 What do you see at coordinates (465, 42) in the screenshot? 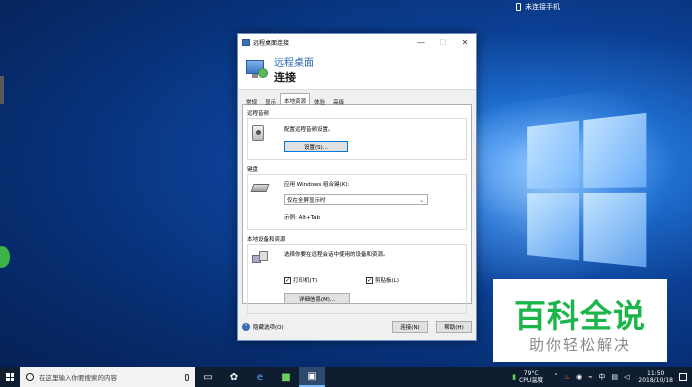
I see `close-button: ✕` at bounding box center [465, 42].